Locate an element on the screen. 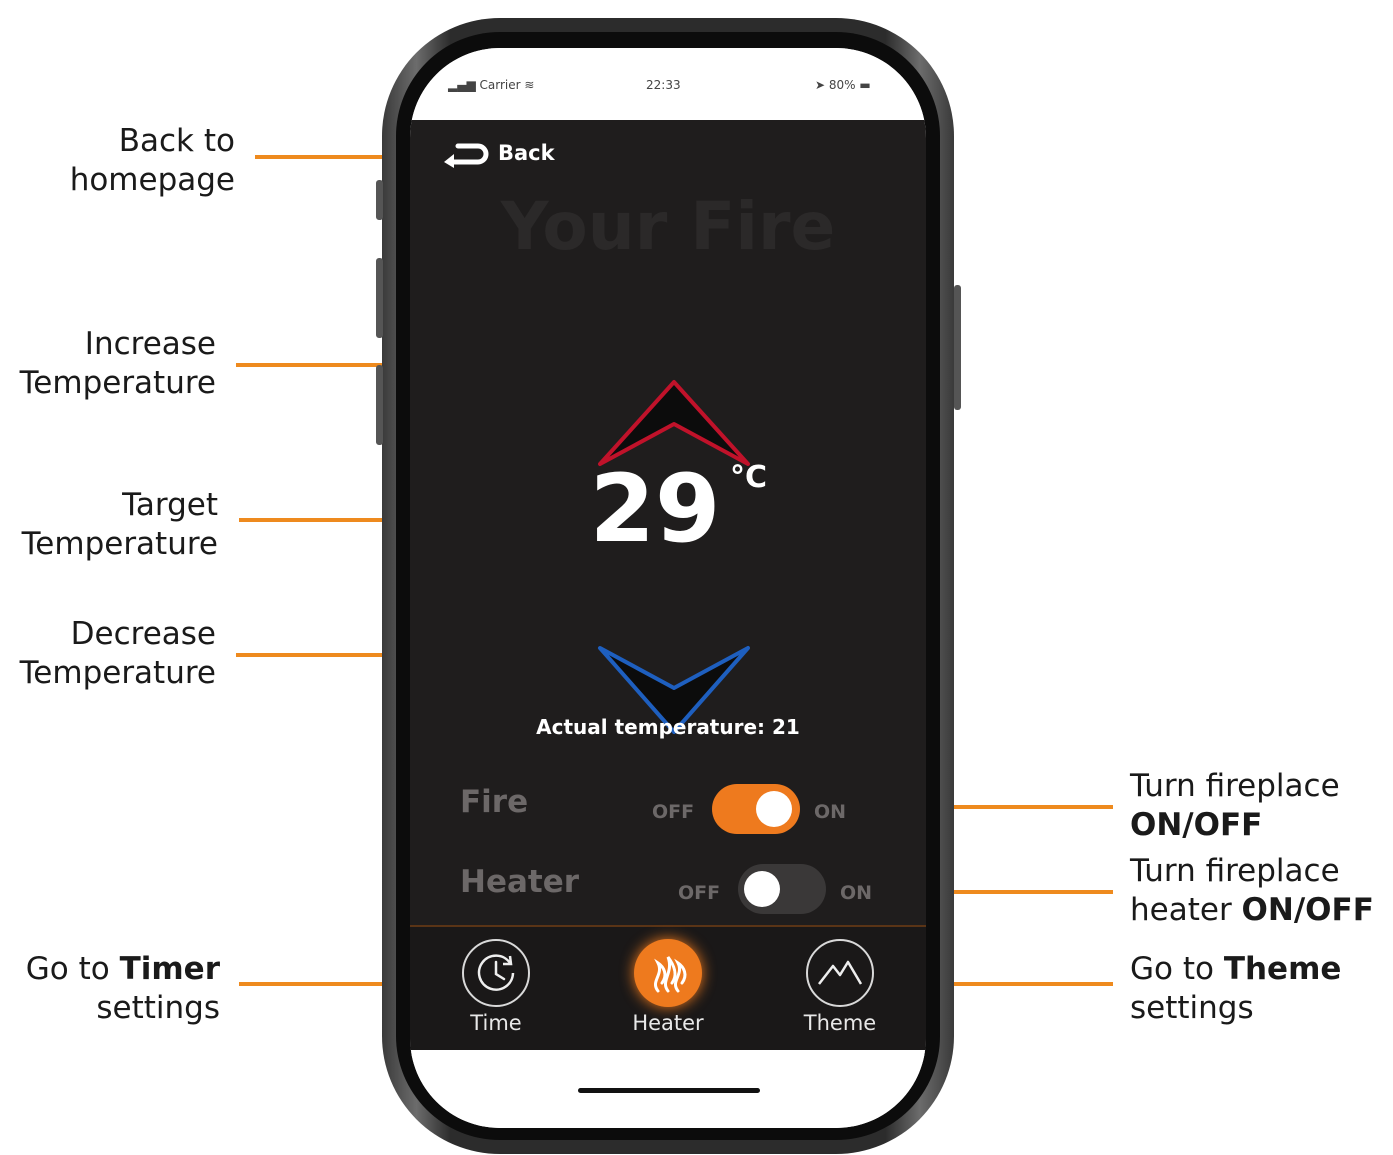 Image resolution: width=1393 pixels, height=1155 pixels. heater-off-label: OFF is located at coordinates (699, 893).